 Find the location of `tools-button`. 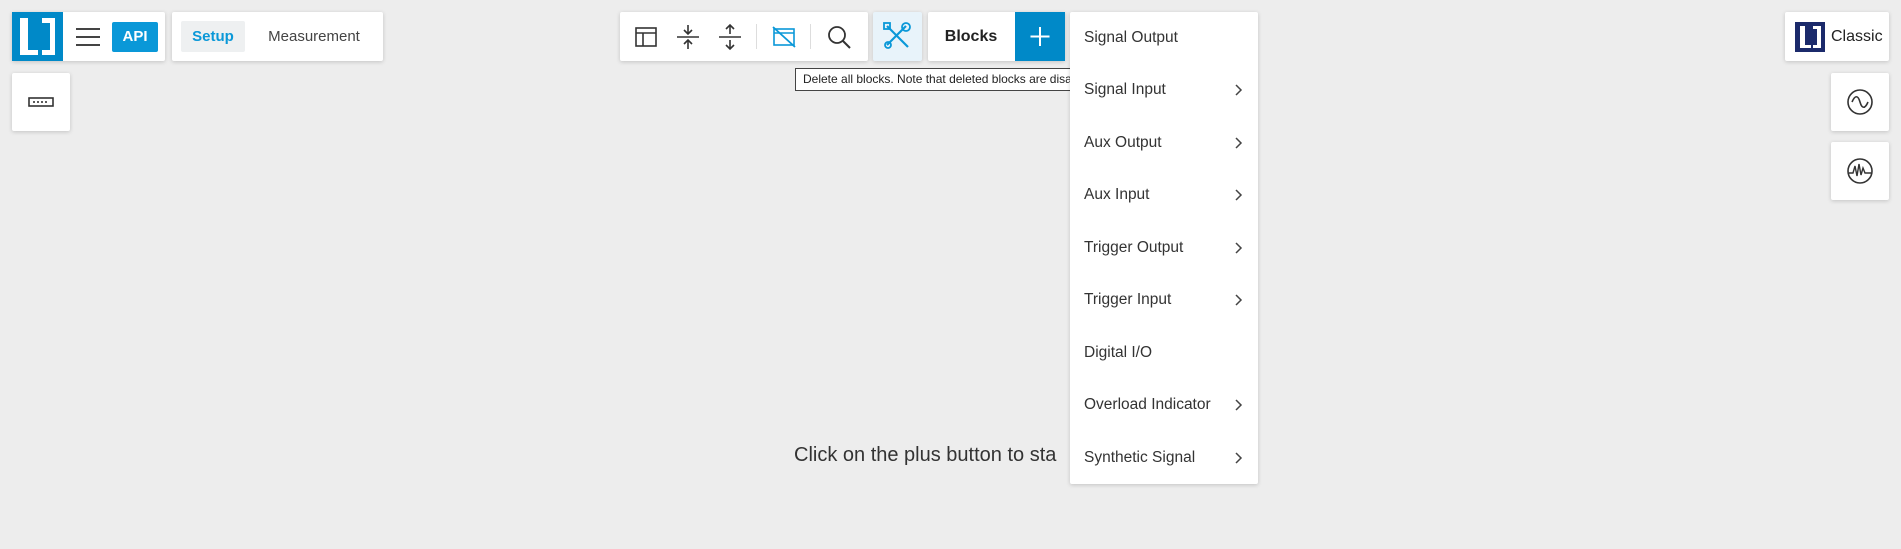

tools-button is located at coordinates (897, 36).